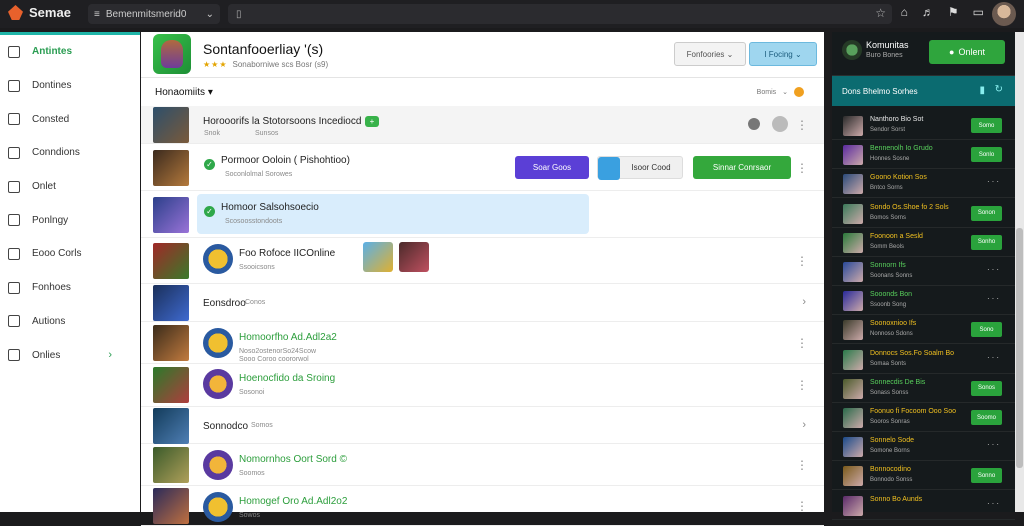 The image size is (1024, 526). Describe the element at coordinates (986, 155) in the screenshot. I see `join-button: Sonlo` at that location.